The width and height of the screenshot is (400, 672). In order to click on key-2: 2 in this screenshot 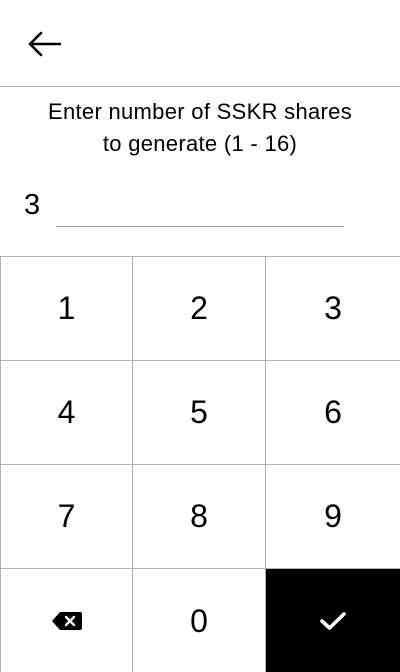, I will do `click(199, 309)`.